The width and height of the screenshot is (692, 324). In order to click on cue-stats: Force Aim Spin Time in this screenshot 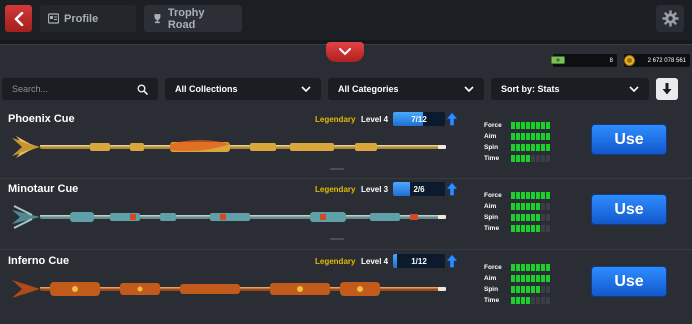, I will do `click(524, 284)`.